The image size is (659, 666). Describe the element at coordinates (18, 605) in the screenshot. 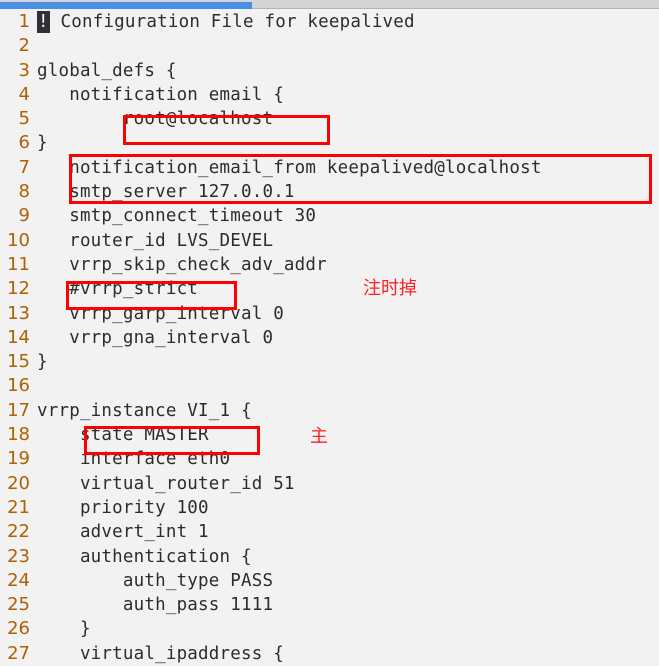

I see `line-number: 25` at that location.